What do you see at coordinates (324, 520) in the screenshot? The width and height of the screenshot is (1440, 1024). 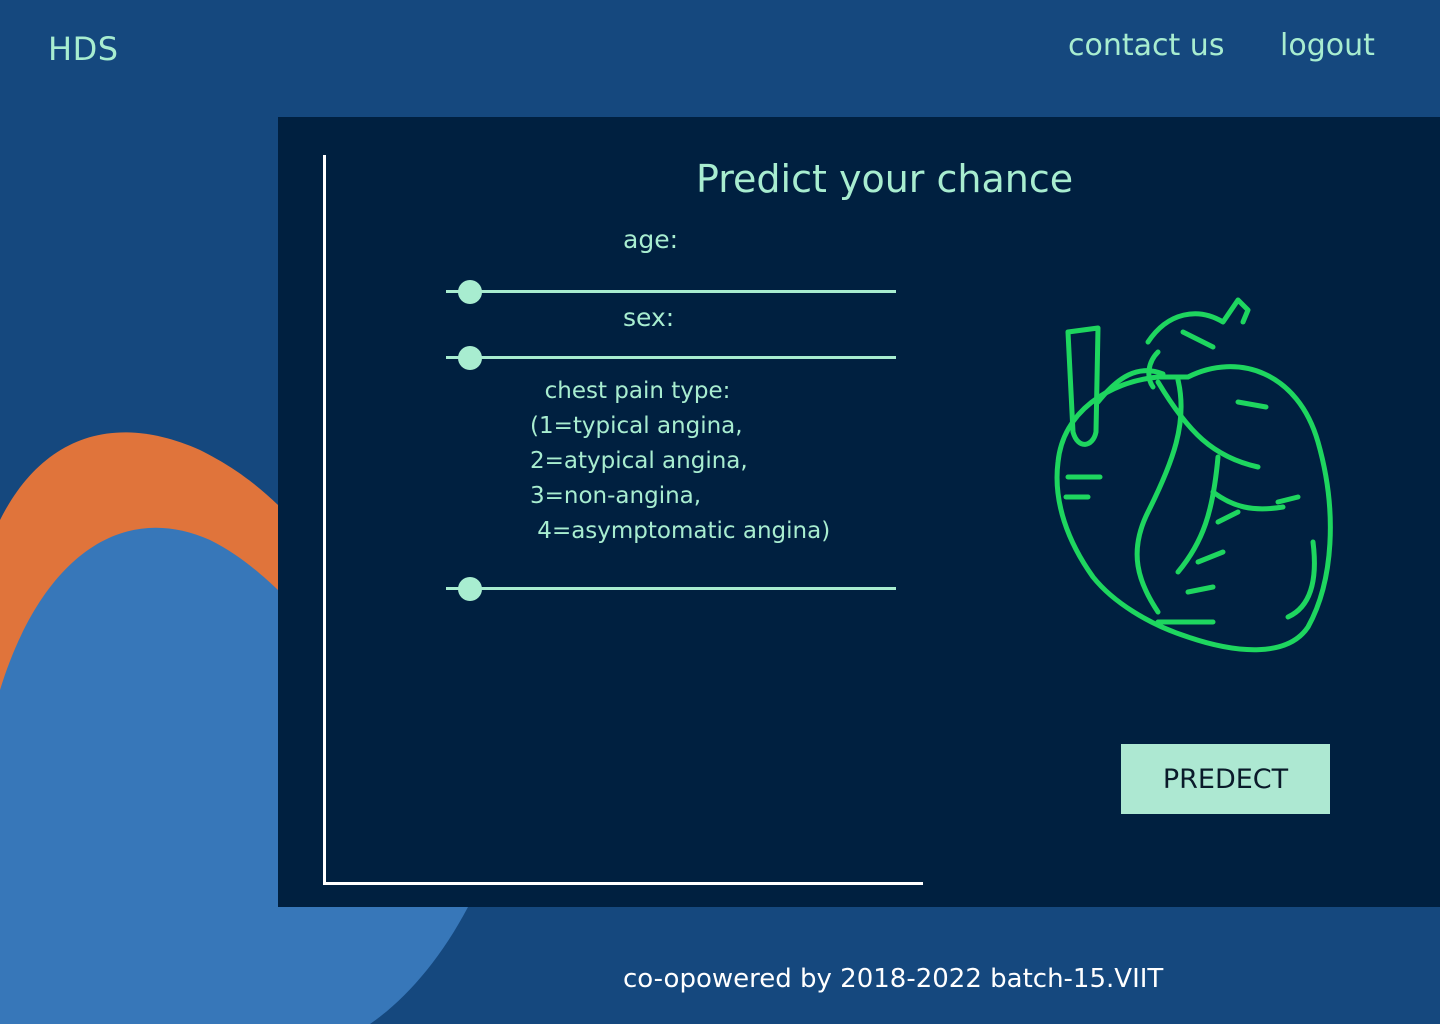 I see `frame-left-border` at bounding box center [324, 520].